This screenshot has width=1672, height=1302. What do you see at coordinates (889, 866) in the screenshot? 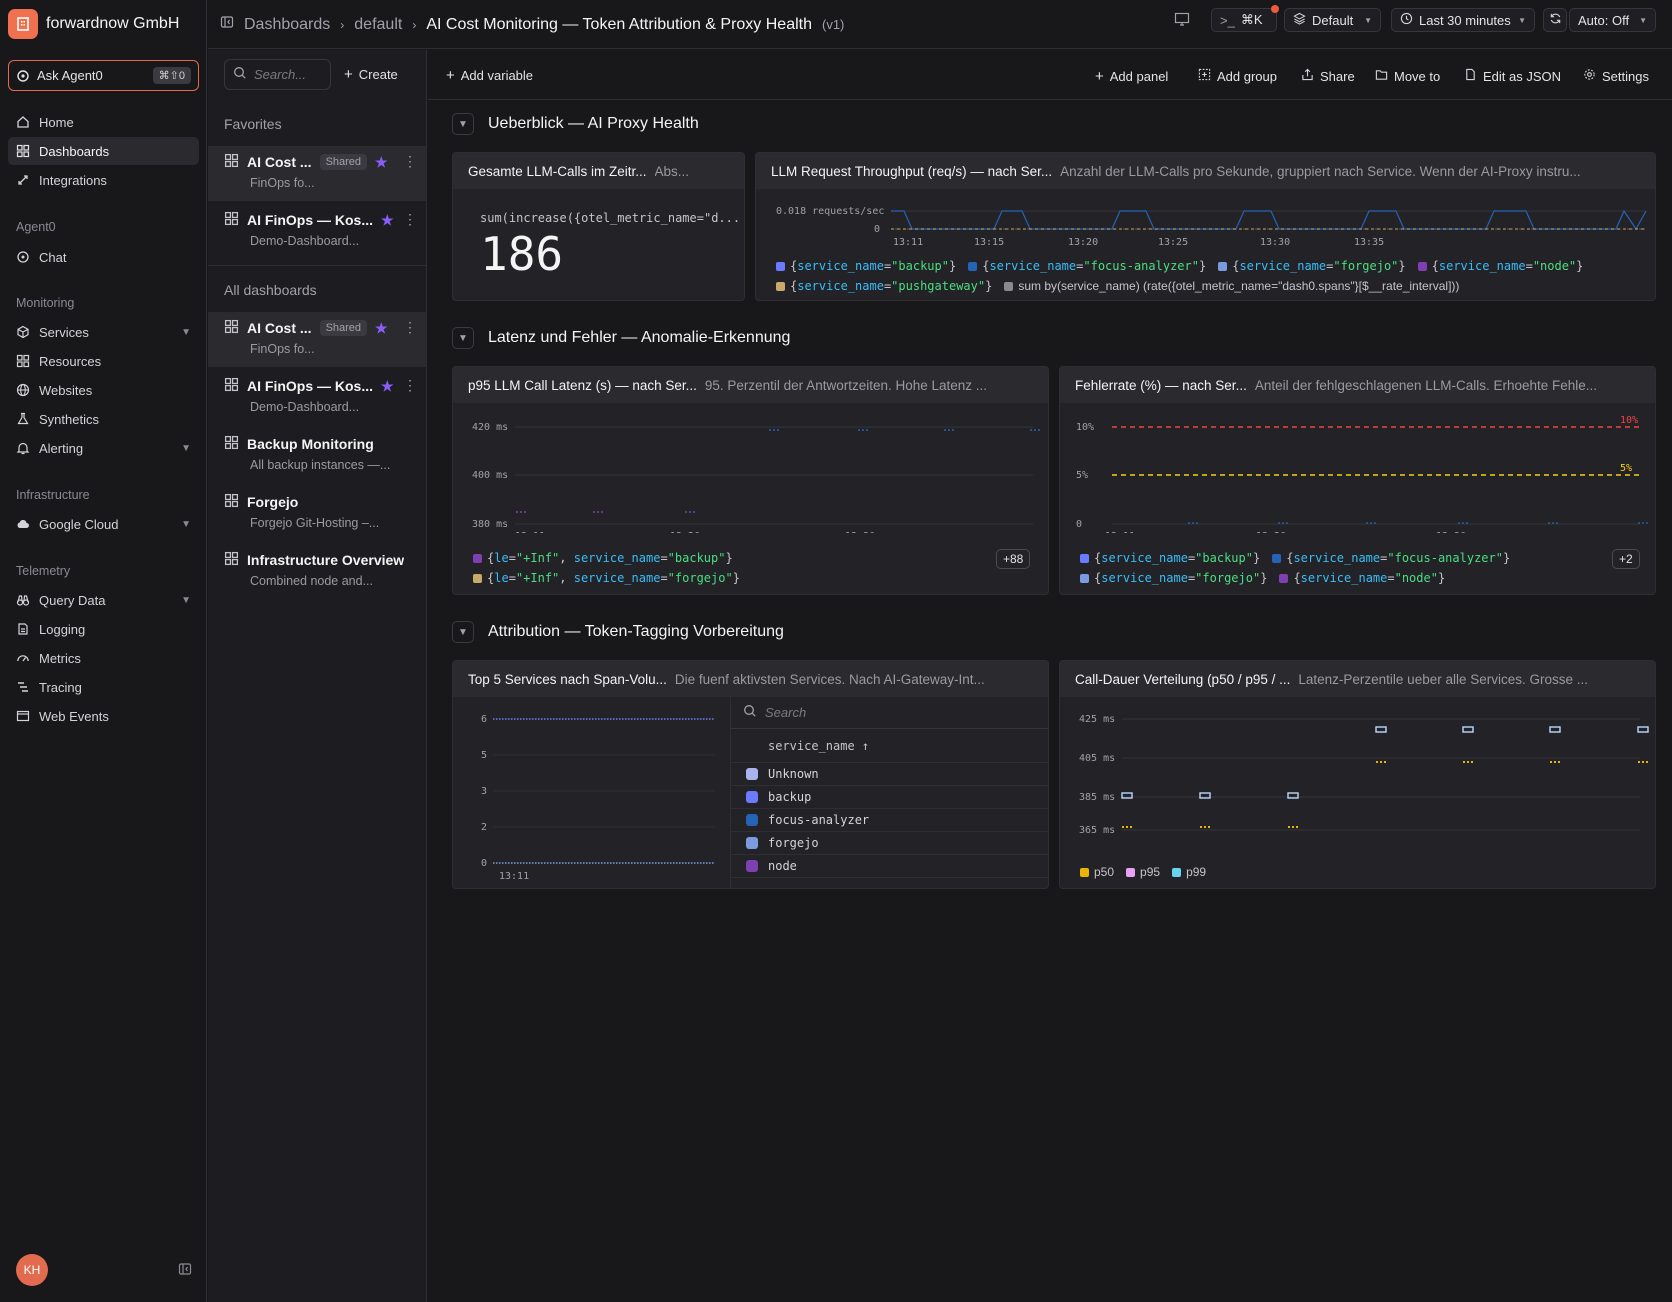
I see `table-row: node` at bounding box center [889, 866].